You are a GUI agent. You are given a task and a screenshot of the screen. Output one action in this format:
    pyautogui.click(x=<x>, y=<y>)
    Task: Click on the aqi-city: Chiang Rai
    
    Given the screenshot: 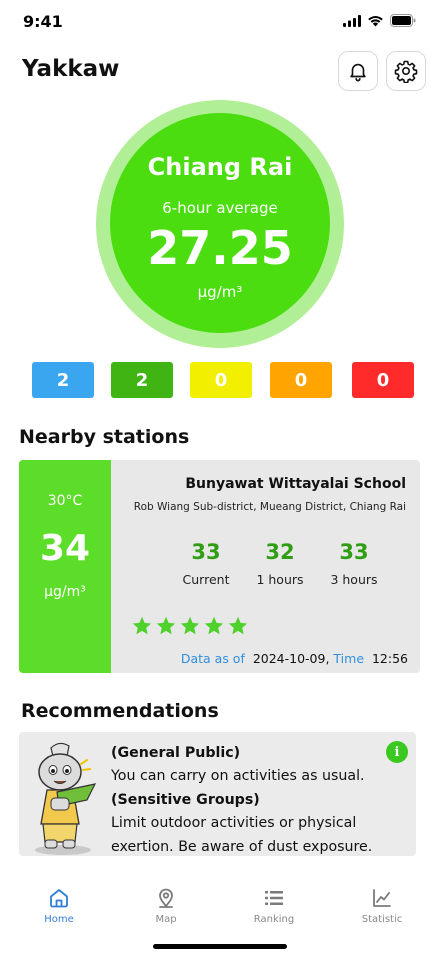 What is the action you would take?
    pyautogui.click(x=220, y=167)
    